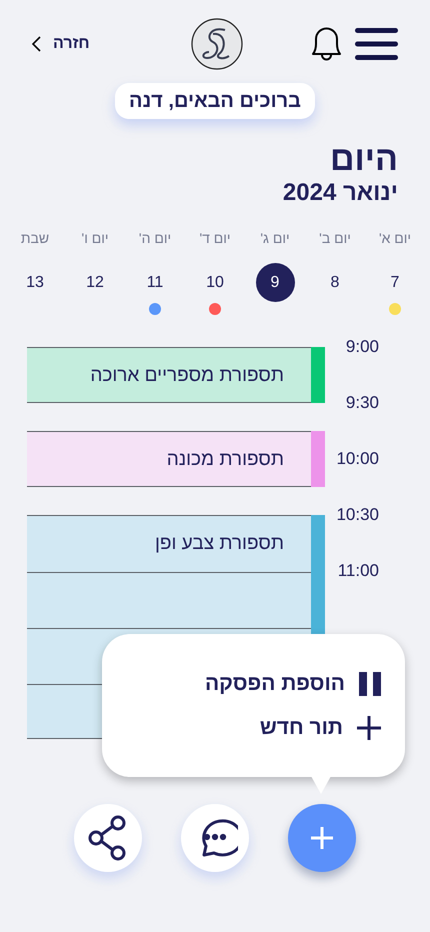 Image resolution: width=430 pixels, height=932 pixels. What do you see at coordinates (225, 460) in the screenshot?
I see `appointment-title: תספורת מכונה` at bounding box center [225, 460].